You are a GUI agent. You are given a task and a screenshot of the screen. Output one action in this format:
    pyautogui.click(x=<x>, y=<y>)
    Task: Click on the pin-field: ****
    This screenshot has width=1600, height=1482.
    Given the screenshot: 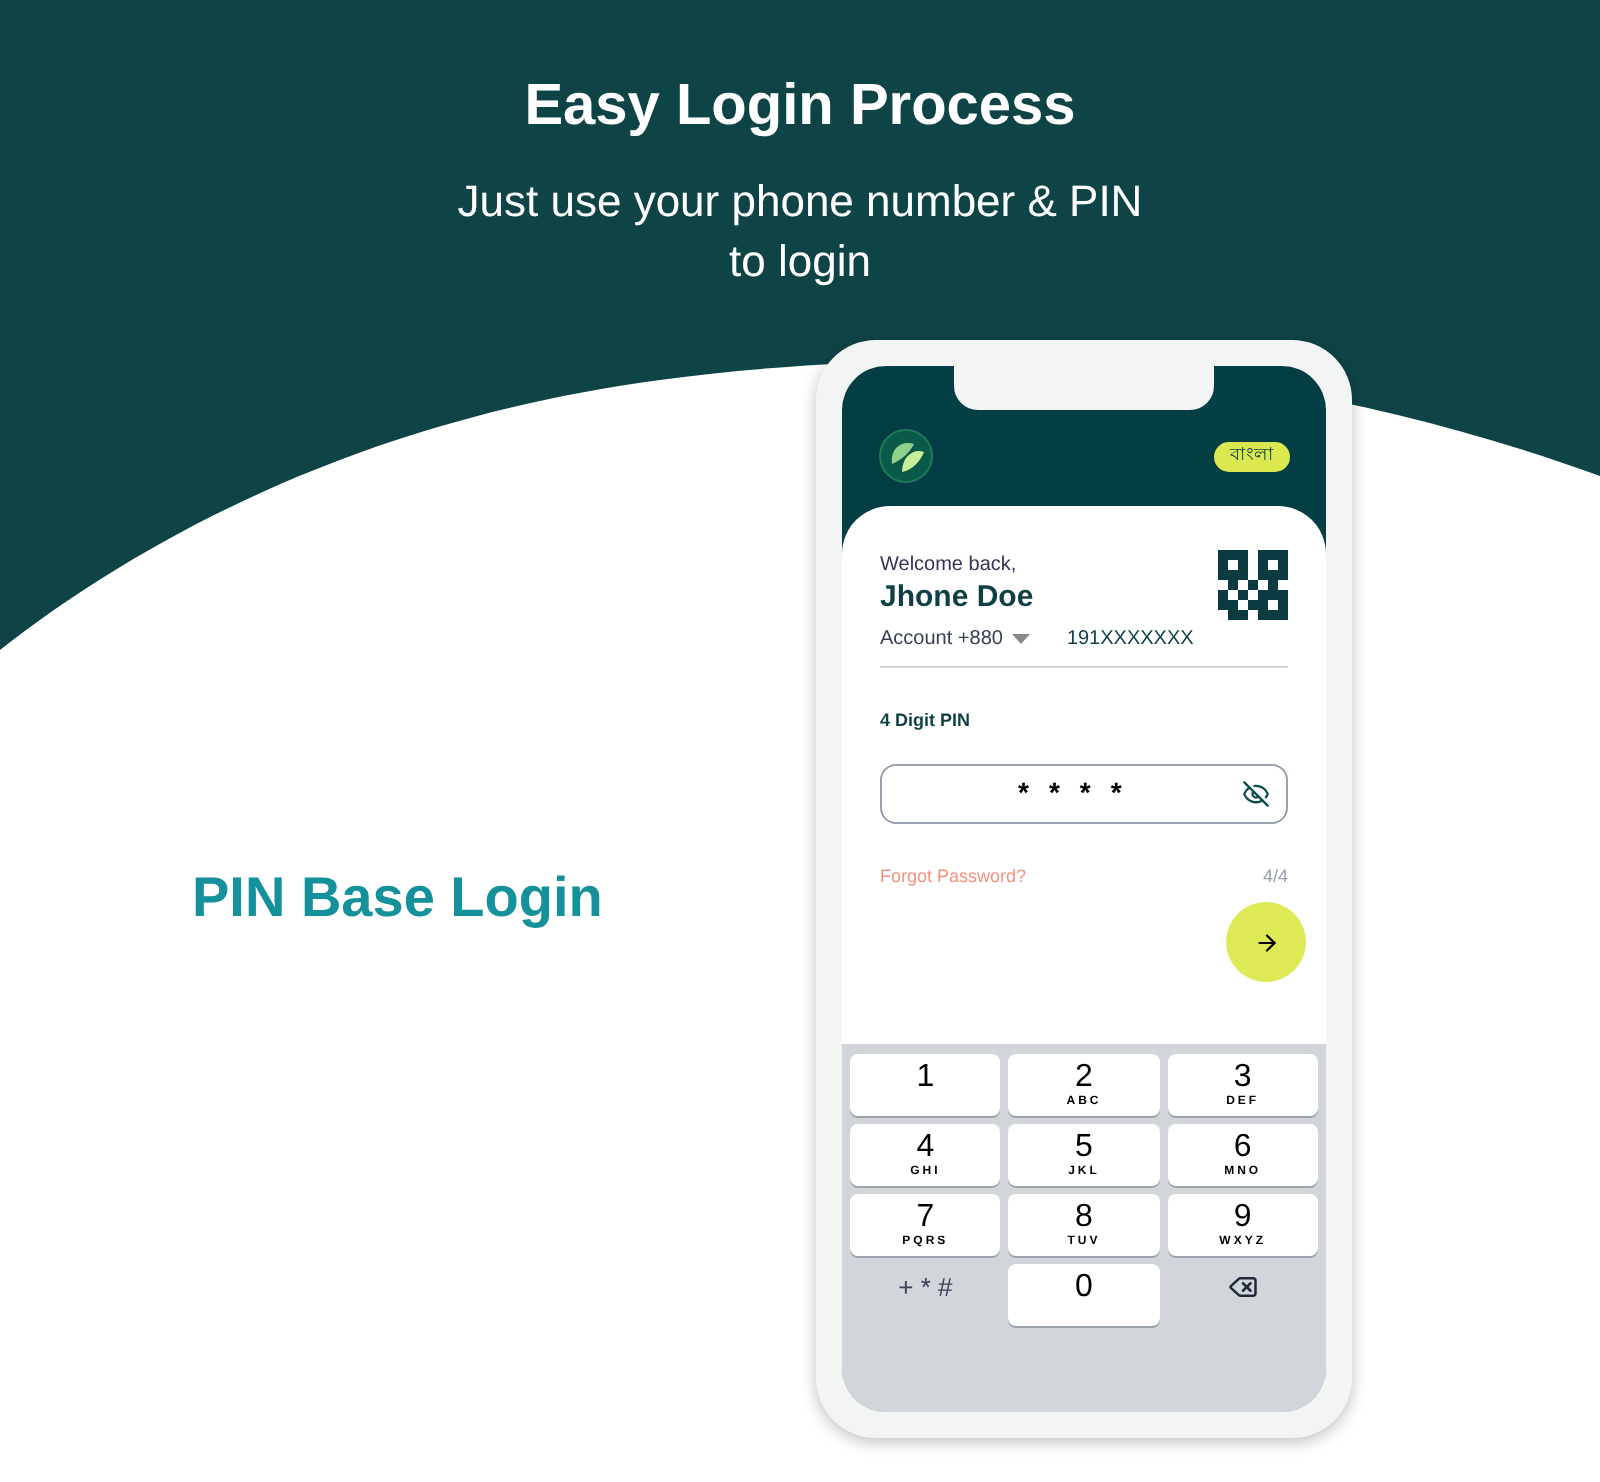 What is the action you would take?
    pyautogui.click(x=1084, y=793)
    